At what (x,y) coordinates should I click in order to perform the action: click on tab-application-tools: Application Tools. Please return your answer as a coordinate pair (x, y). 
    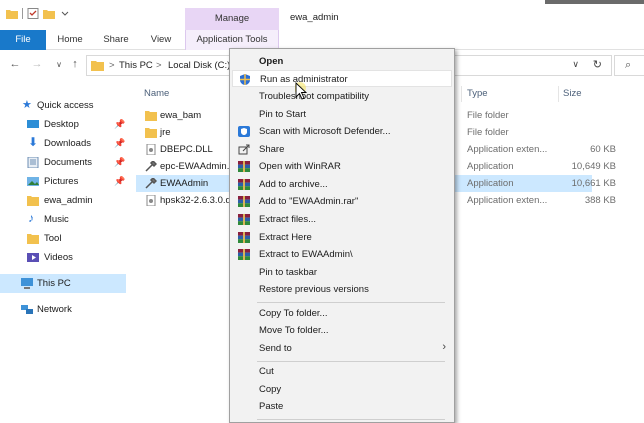
    Looking at the image, I should click on (232, 40).